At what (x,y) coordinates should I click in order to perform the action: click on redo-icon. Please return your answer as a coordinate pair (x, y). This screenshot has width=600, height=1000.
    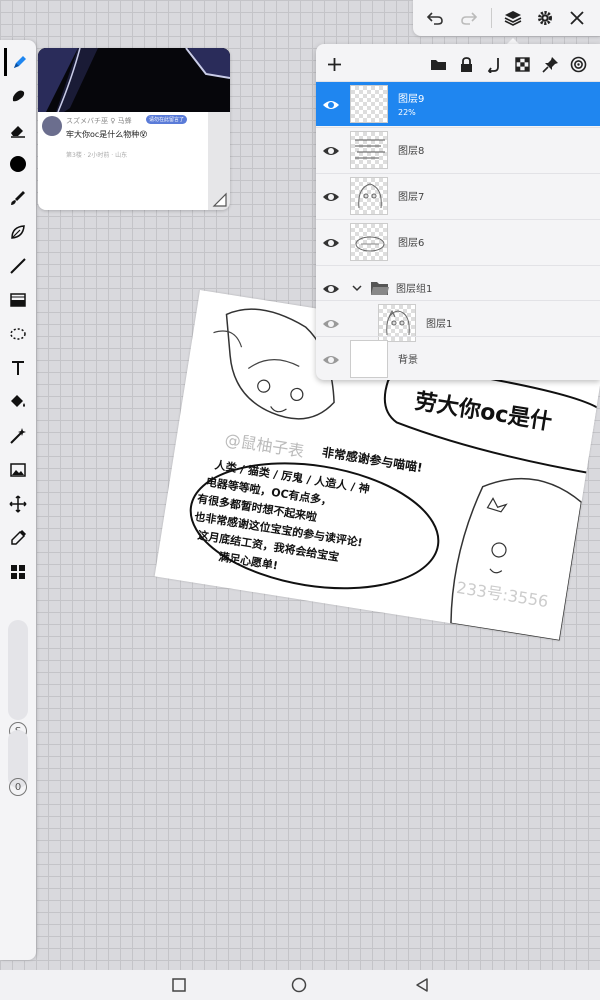
    Looking at the image, I should click on (469, 18).